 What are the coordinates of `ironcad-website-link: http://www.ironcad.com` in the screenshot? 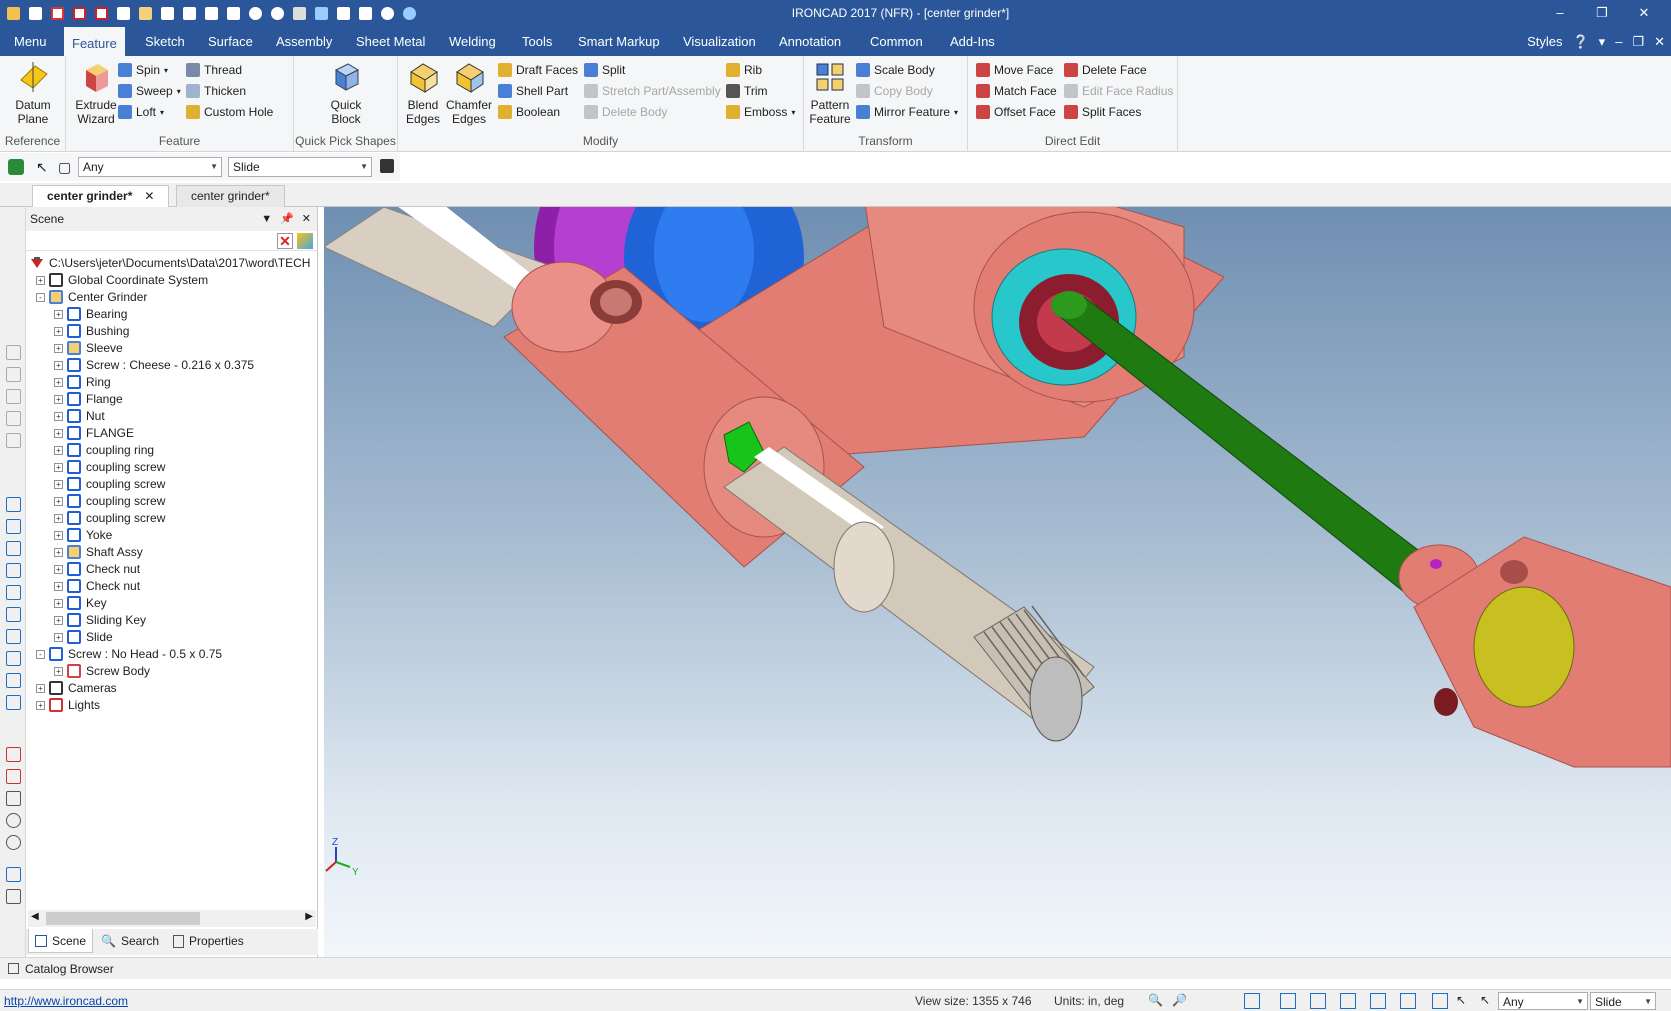 It's located at (66, 1001).